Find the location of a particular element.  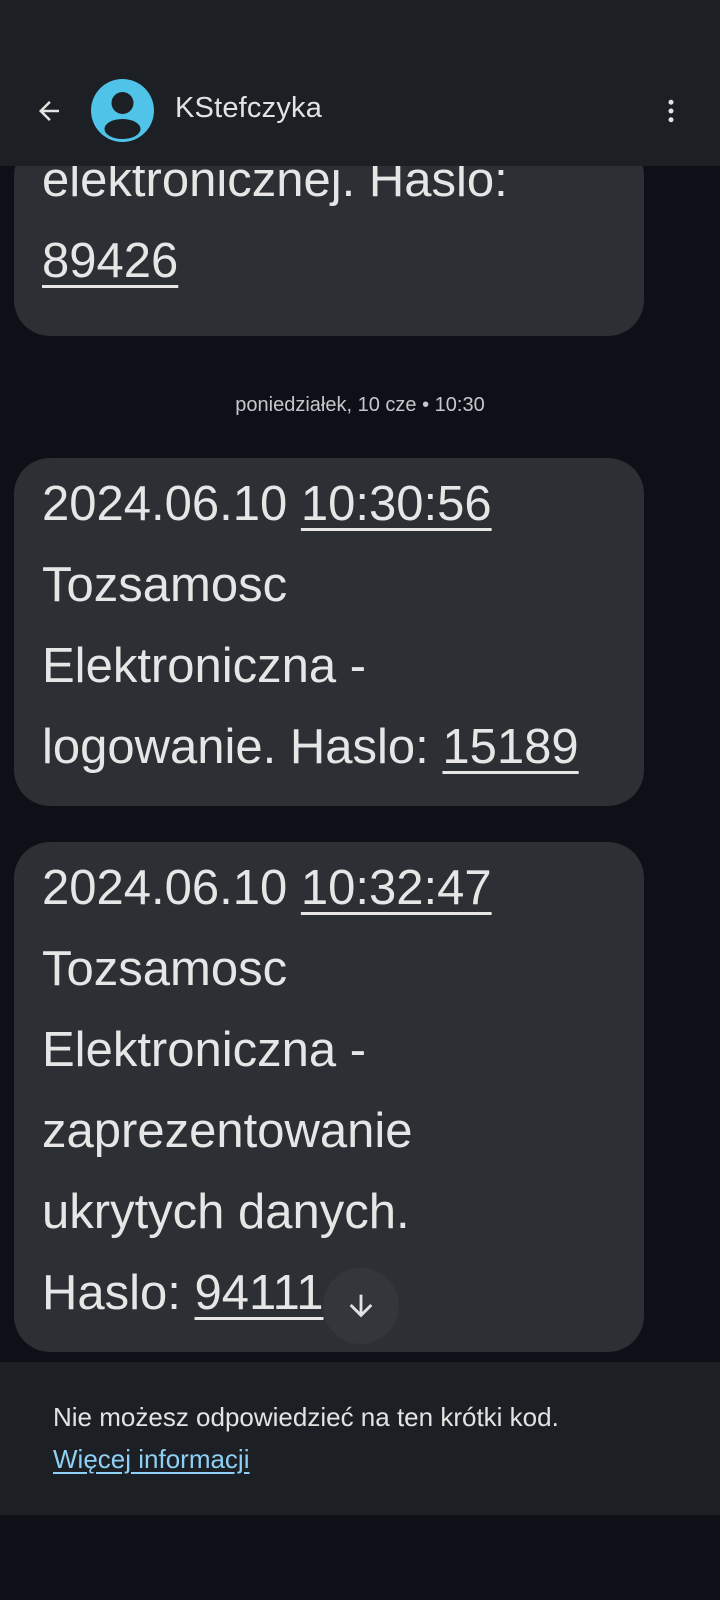

person-icon is located at coordinates (122, 115).